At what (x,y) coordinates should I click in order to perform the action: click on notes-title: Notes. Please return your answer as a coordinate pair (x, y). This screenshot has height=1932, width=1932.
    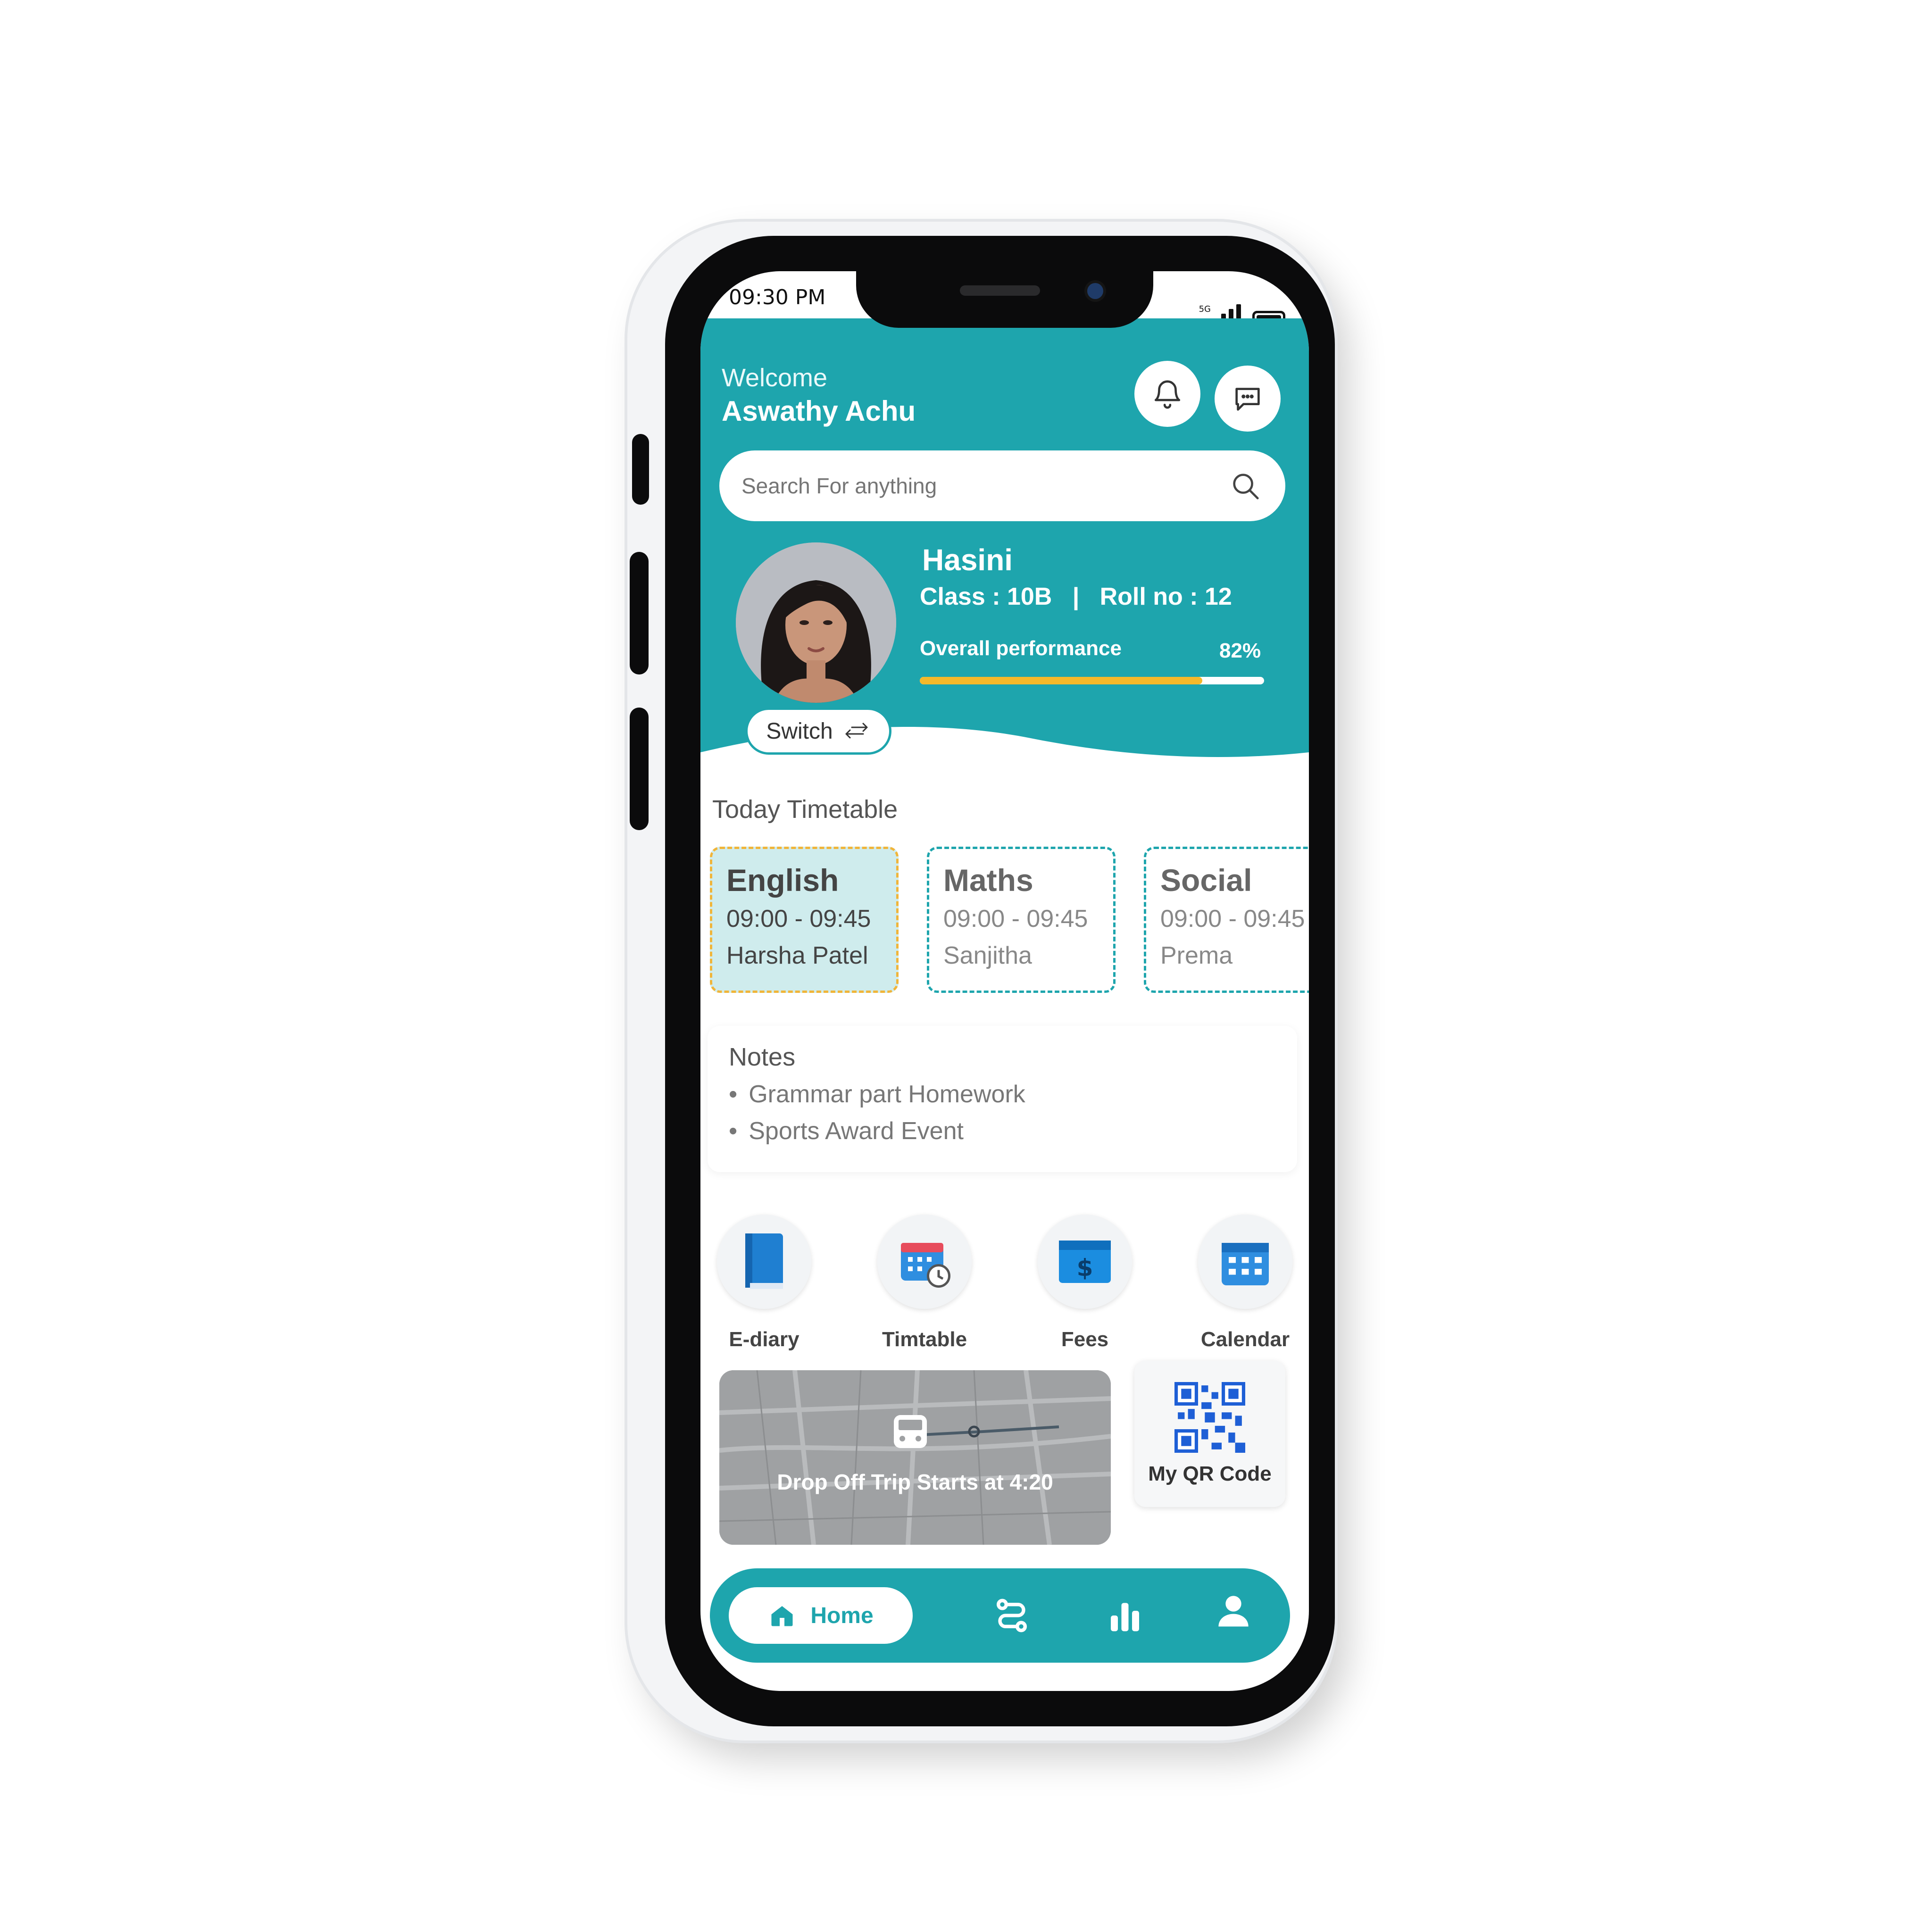
    Looking at the image, I should click on (763, 1057).